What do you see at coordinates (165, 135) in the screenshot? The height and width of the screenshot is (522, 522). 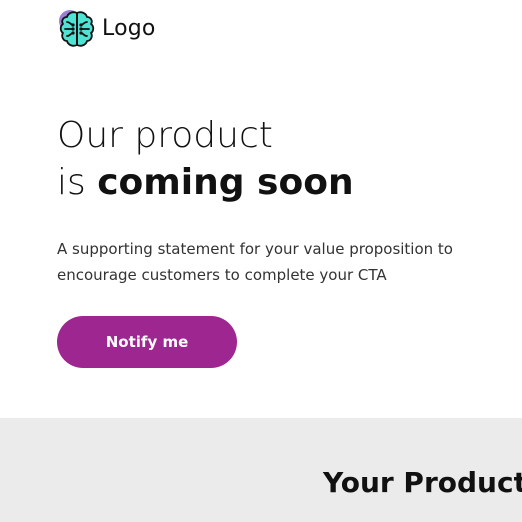 I see `headline-line-1: Our product` at bounding box center [165, 135].